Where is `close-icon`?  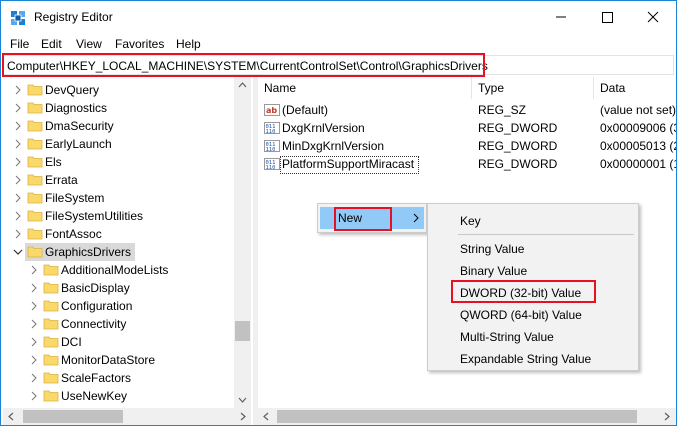
close-icon is located at coordinates (653, 17).